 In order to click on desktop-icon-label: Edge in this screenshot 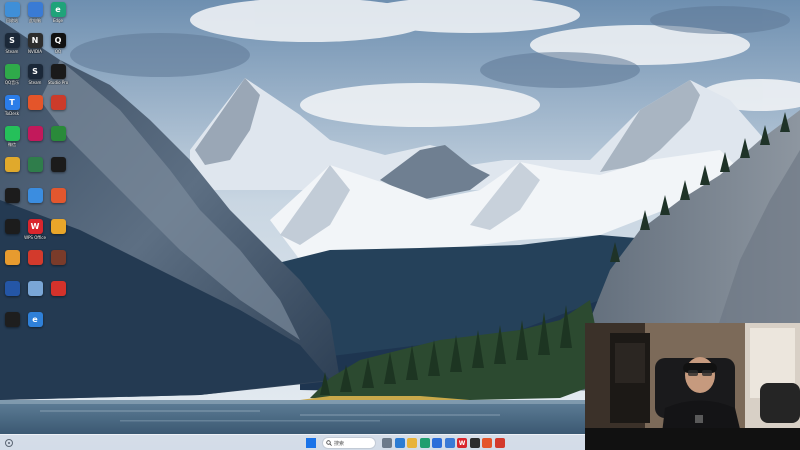, I will do `click(58, 20)`.